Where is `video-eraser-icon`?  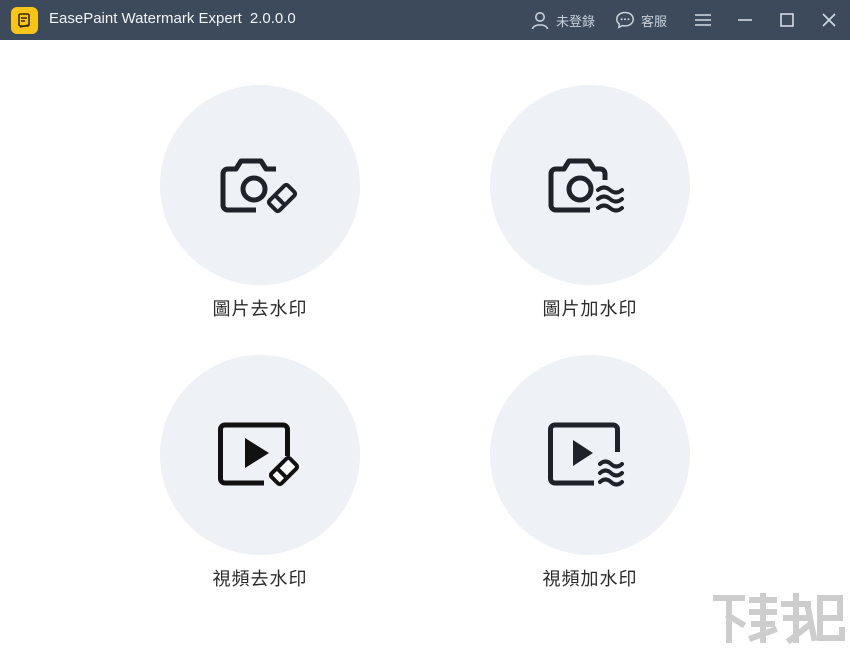
video-eraser-icon is located at coordinates (259, 454).